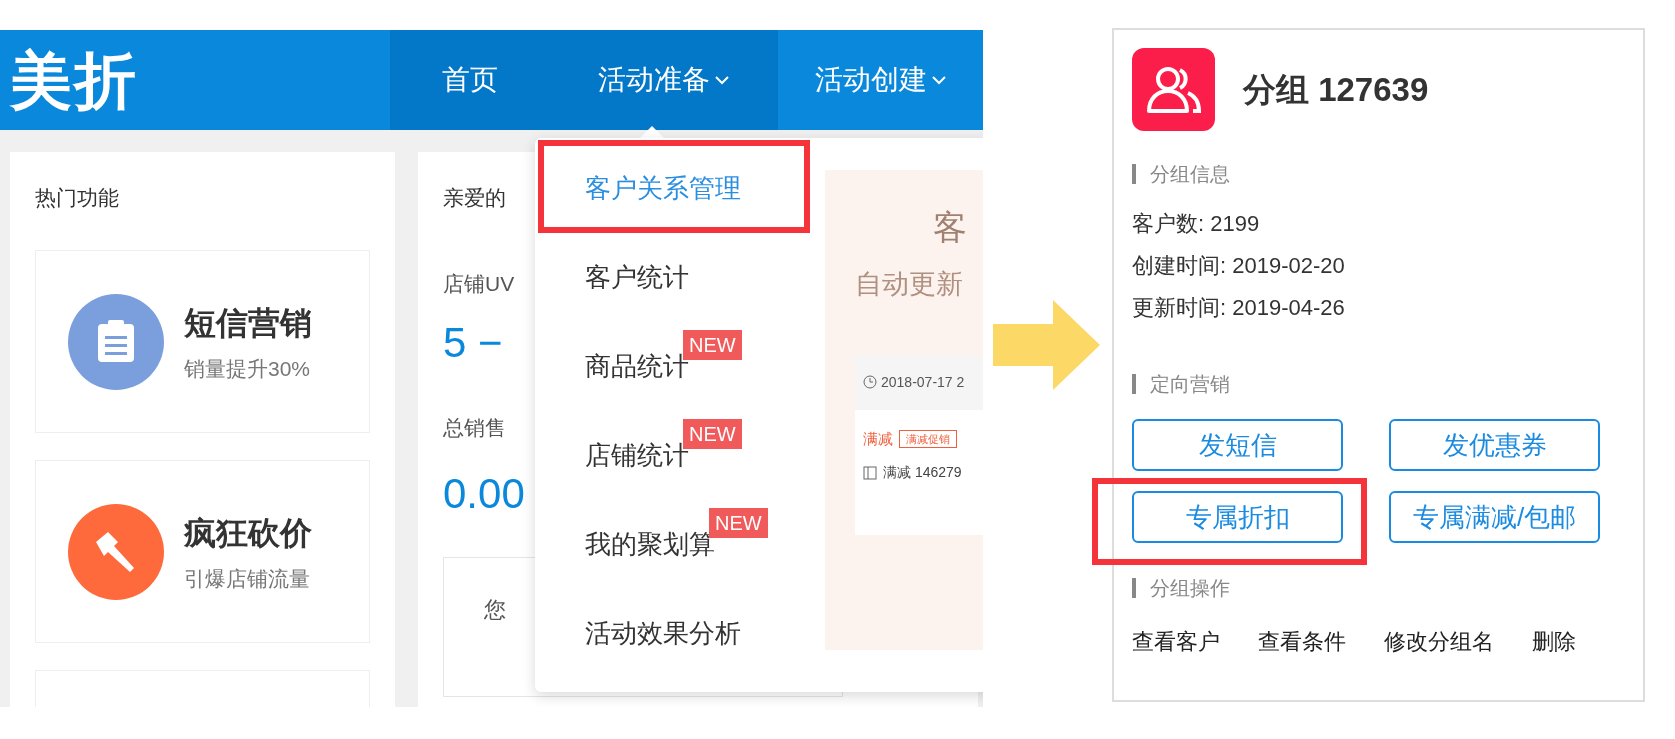 The width and height of the screenshot is (1675, 739). I want to click on action-link: 删除, so click(1554, 641).